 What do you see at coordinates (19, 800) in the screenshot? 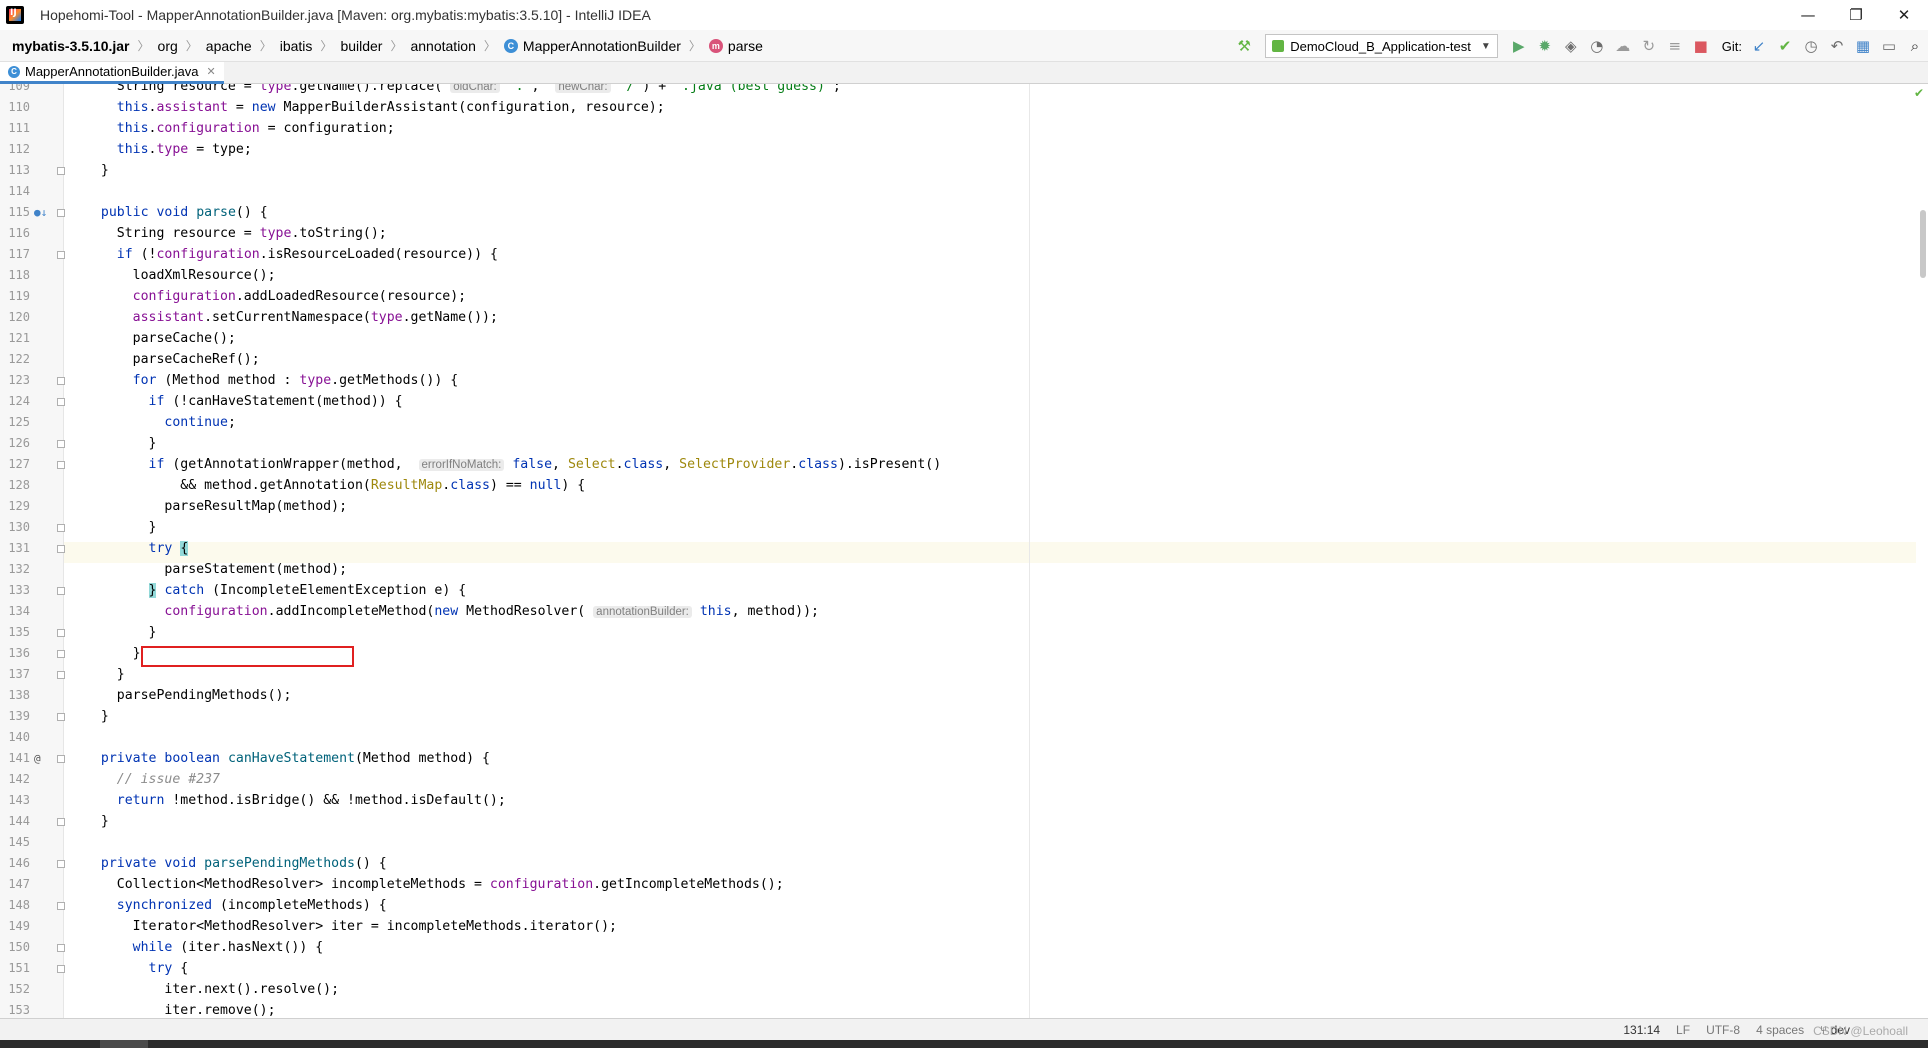
I see `line-number: 143` at bounding box center [19, 800].